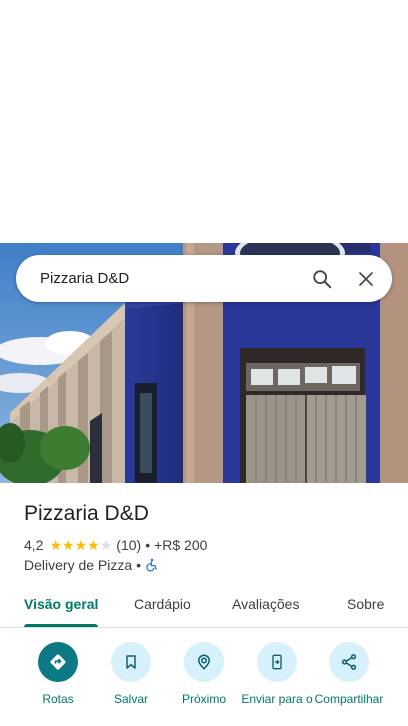  Describe the element at coordinates (162, 604) in the screenshot. I see `tab-menu: Cardápio` at that location.